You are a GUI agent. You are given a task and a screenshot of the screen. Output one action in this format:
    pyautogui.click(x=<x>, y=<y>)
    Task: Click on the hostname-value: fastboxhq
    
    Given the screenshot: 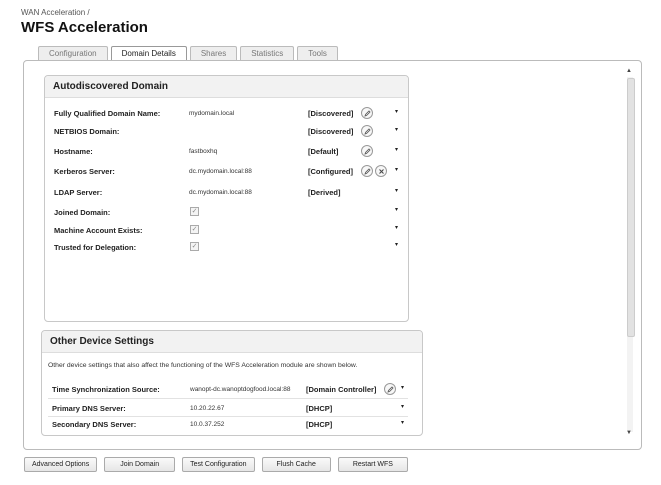 What is the action you would take?
    pyautogui.click(x=203, y=151)
    